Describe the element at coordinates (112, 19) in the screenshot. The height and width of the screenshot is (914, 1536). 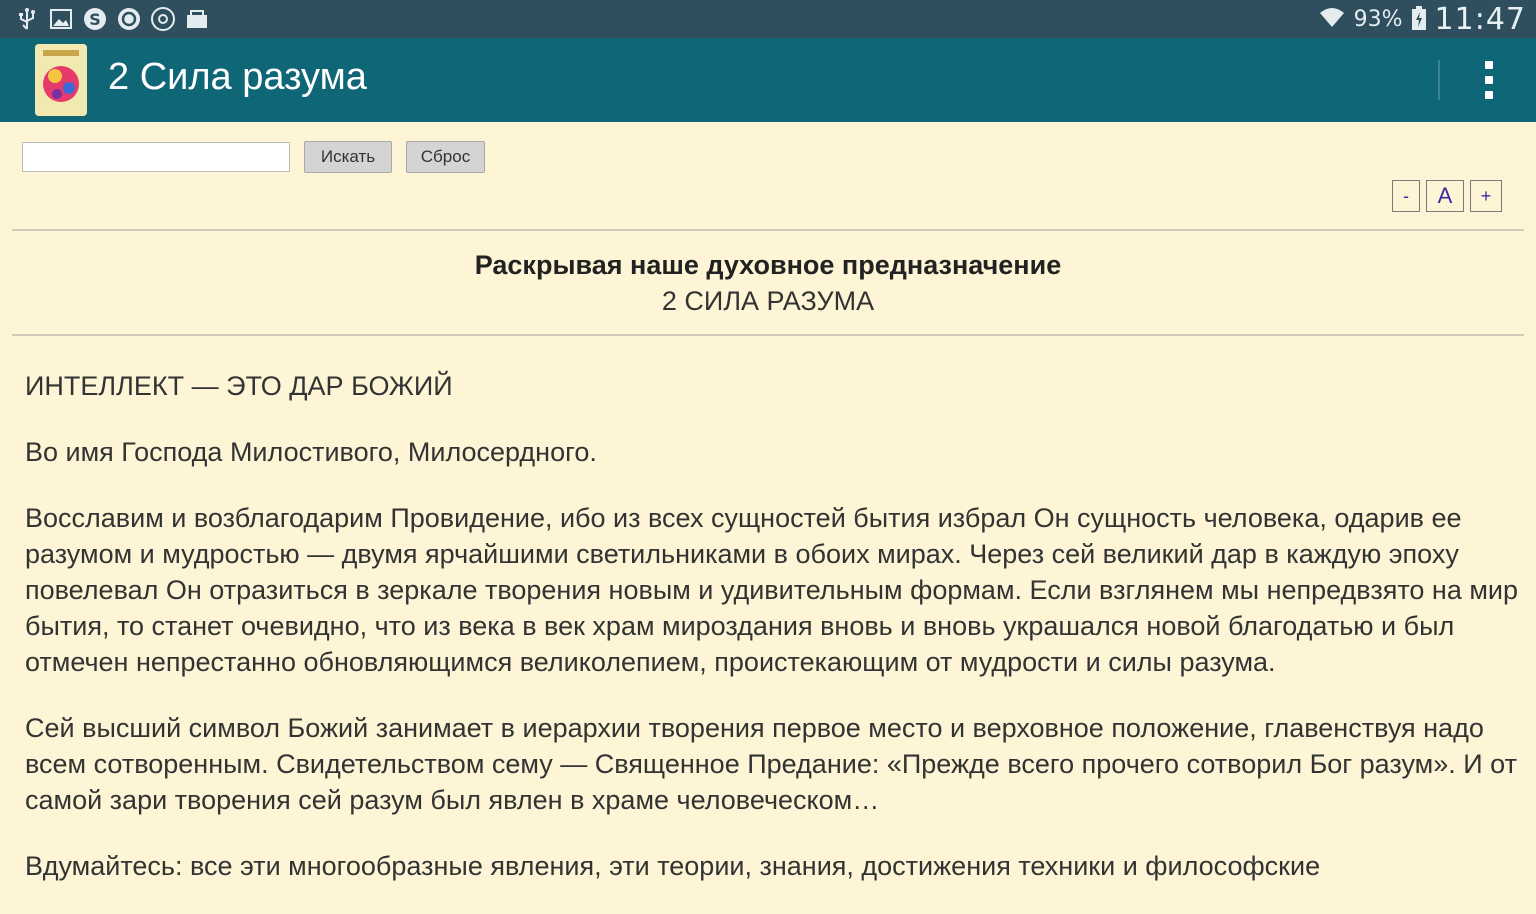
I see `notification-icons: S` at that location.